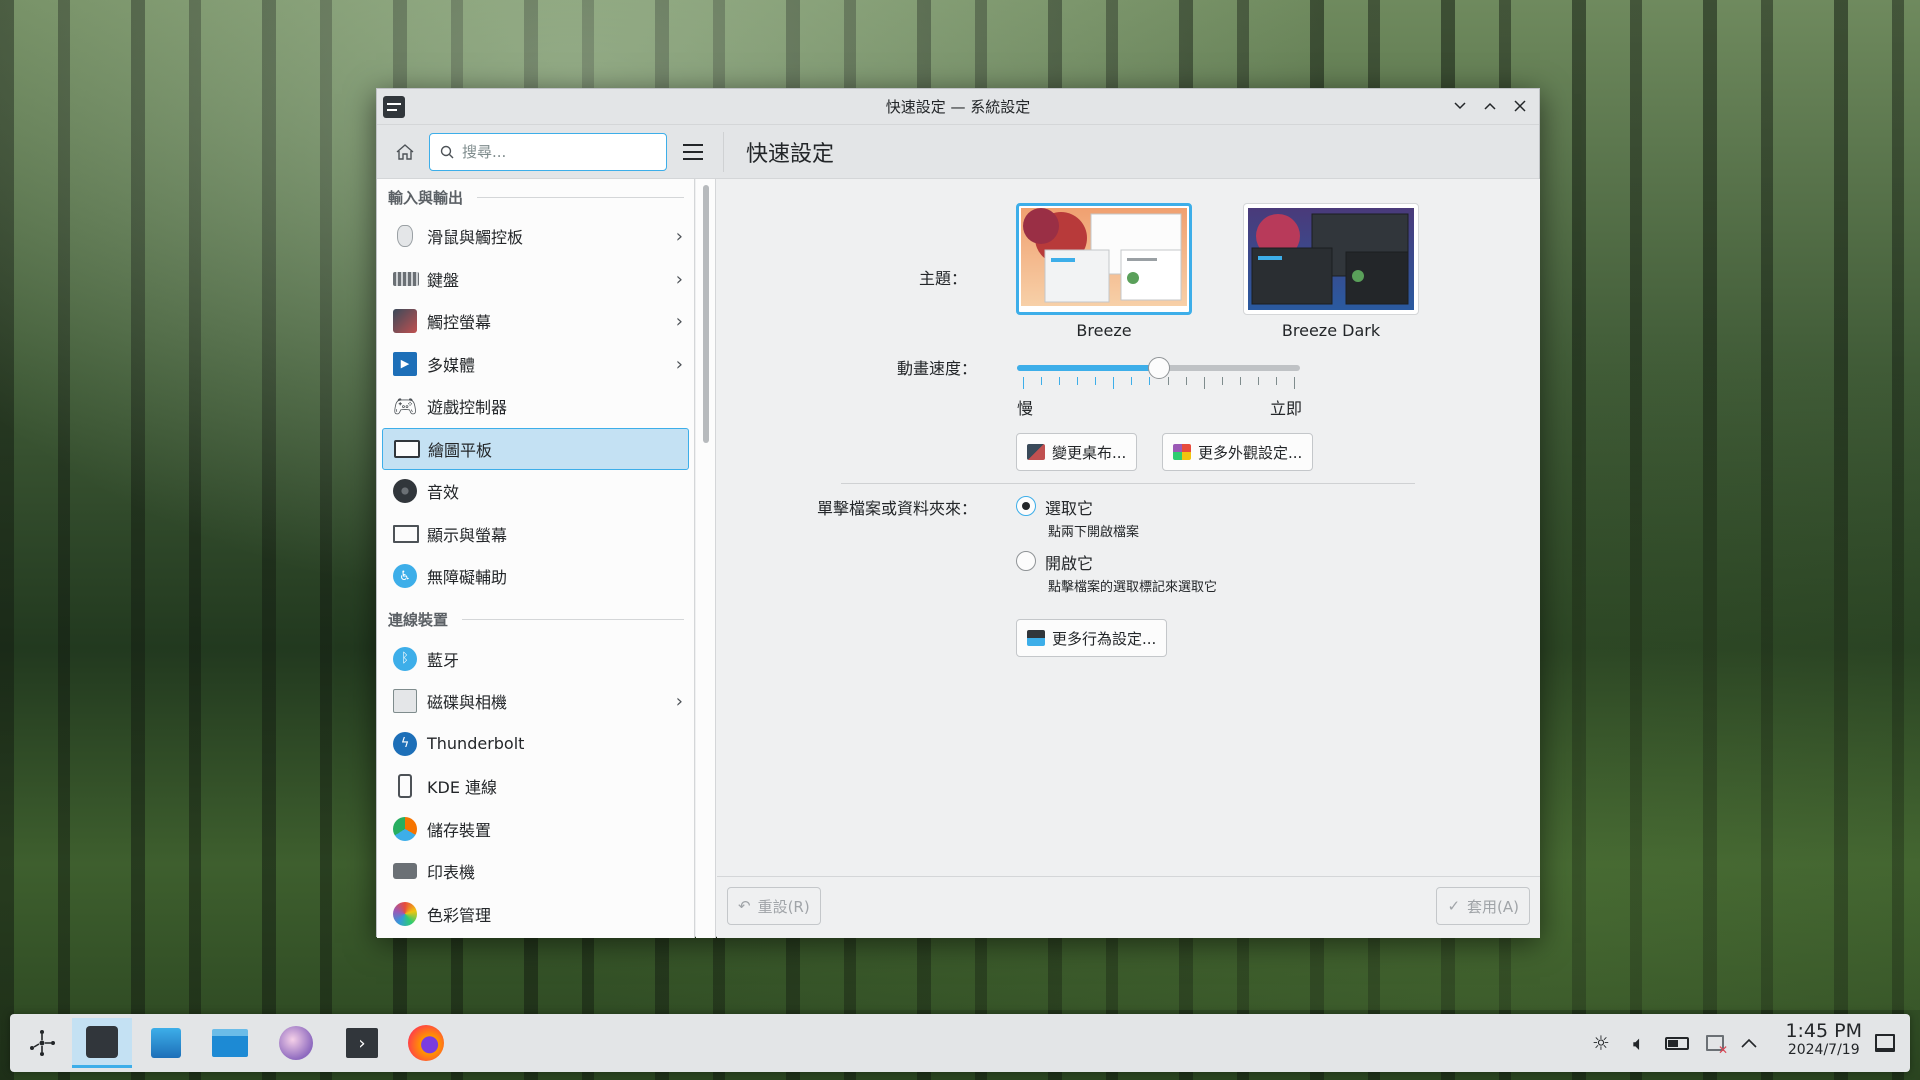 The image size is (1920, 1080). What do you see at coordinates (1639, 1043) in the screenshot?
I see `volume-icon: 🔈︎` at bounding box center [1639, 1043].